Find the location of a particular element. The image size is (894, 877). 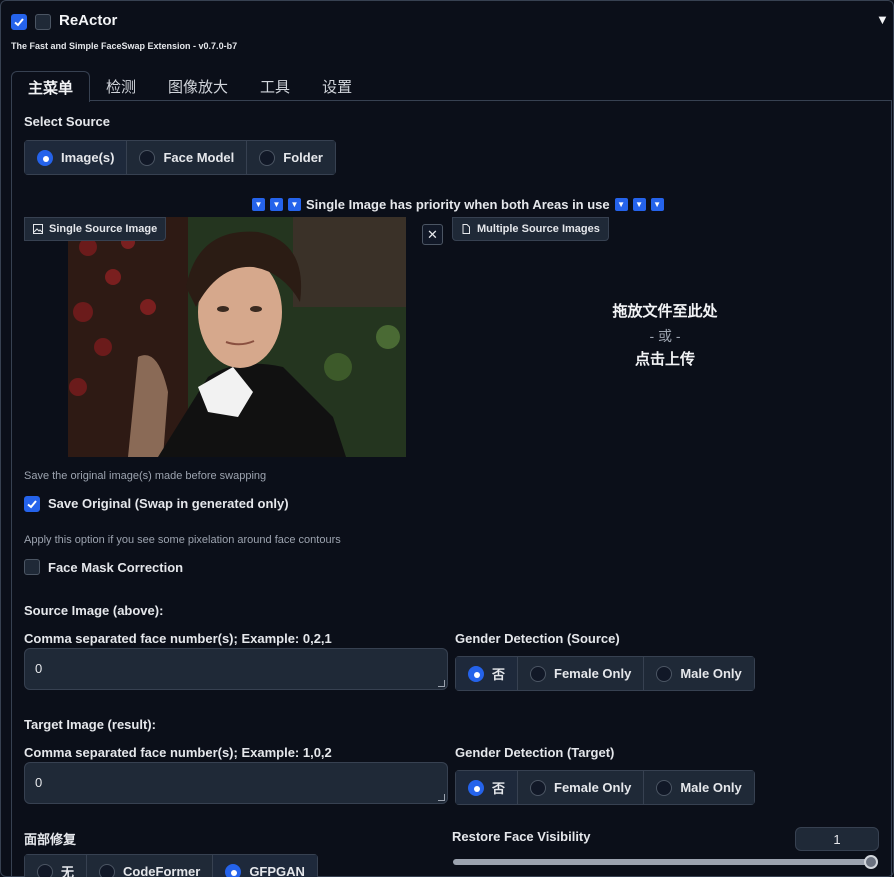

file-dropzone: 拖放文件至此处 - 或 - 点击上传 is located at coordinates (665, 336).